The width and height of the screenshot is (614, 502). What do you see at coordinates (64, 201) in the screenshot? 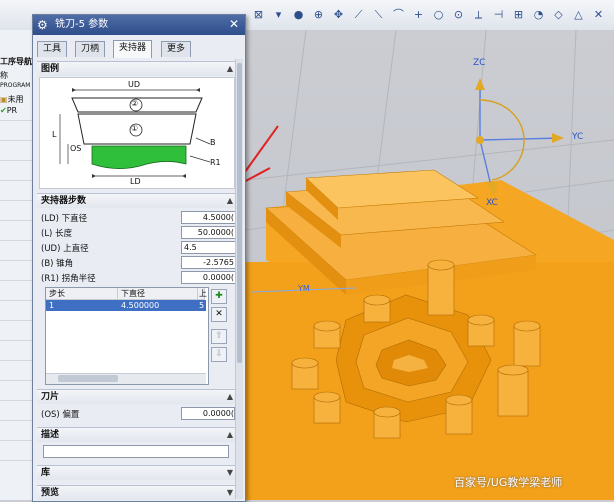
I see `section-holder-steps-title: 夹持器步数` at bounding box center [64, 201].